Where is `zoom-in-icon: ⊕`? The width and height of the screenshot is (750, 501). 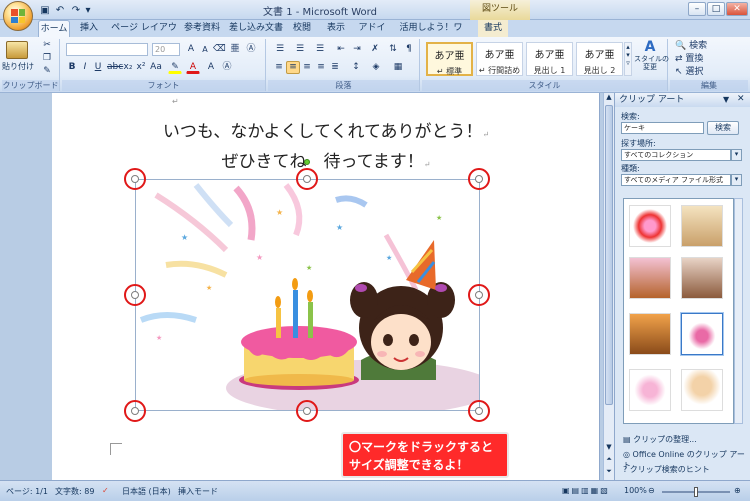 zoom-in-icon: ⊕ is located at coordinates (737, 490).